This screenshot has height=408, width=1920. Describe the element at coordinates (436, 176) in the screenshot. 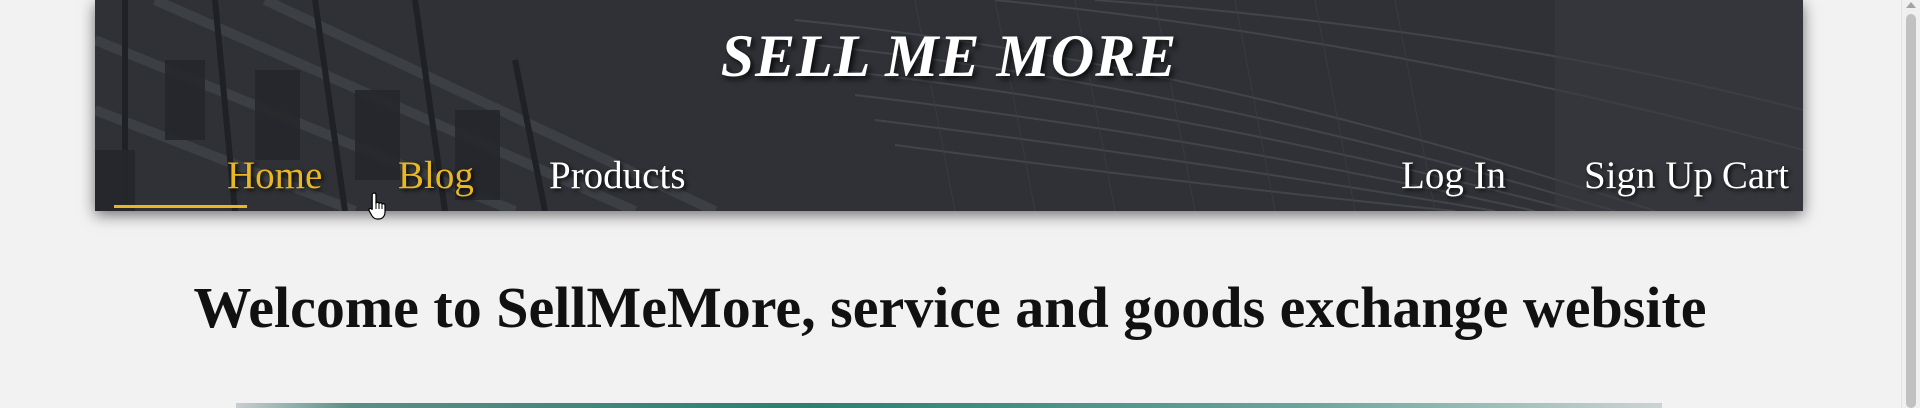

I see `nav-blog-link: Blog` at that location.